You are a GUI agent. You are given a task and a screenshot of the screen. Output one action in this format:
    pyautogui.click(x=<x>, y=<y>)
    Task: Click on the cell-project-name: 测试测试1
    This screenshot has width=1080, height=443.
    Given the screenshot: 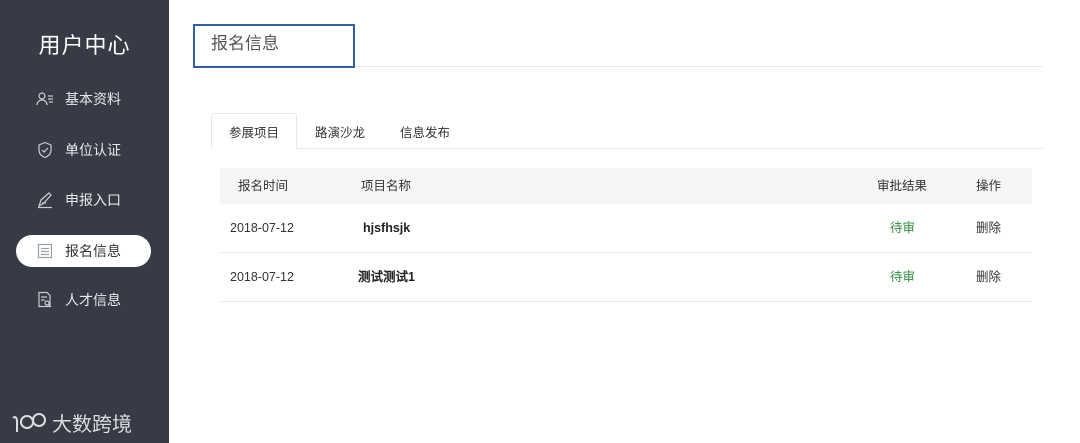 What is the action you would take?
    pyautogui.click(x=386, y=277)
    